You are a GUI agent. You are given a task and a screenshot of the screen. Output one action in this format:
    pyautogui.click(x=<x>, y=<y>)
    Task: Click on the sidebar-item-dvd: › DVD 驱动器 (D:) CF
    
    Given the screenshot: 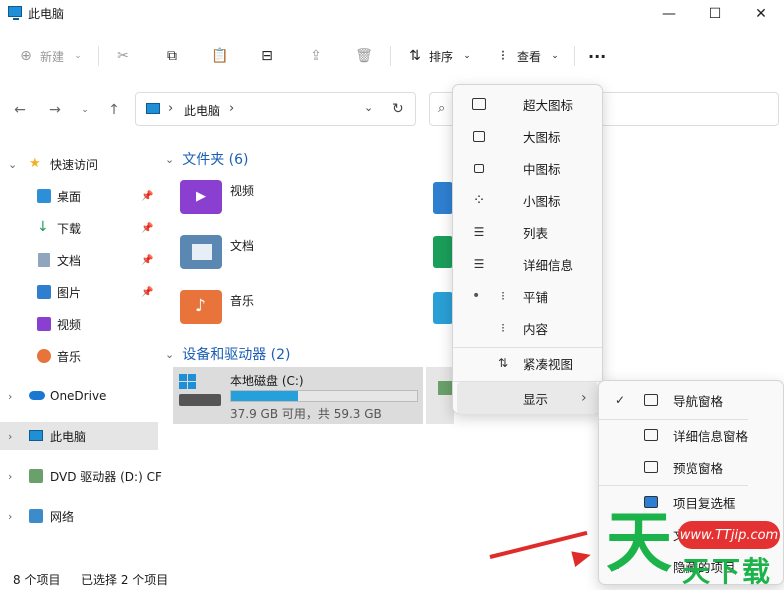 What is the action you would take?
    pyautogui.click(x=81, y=476)
    